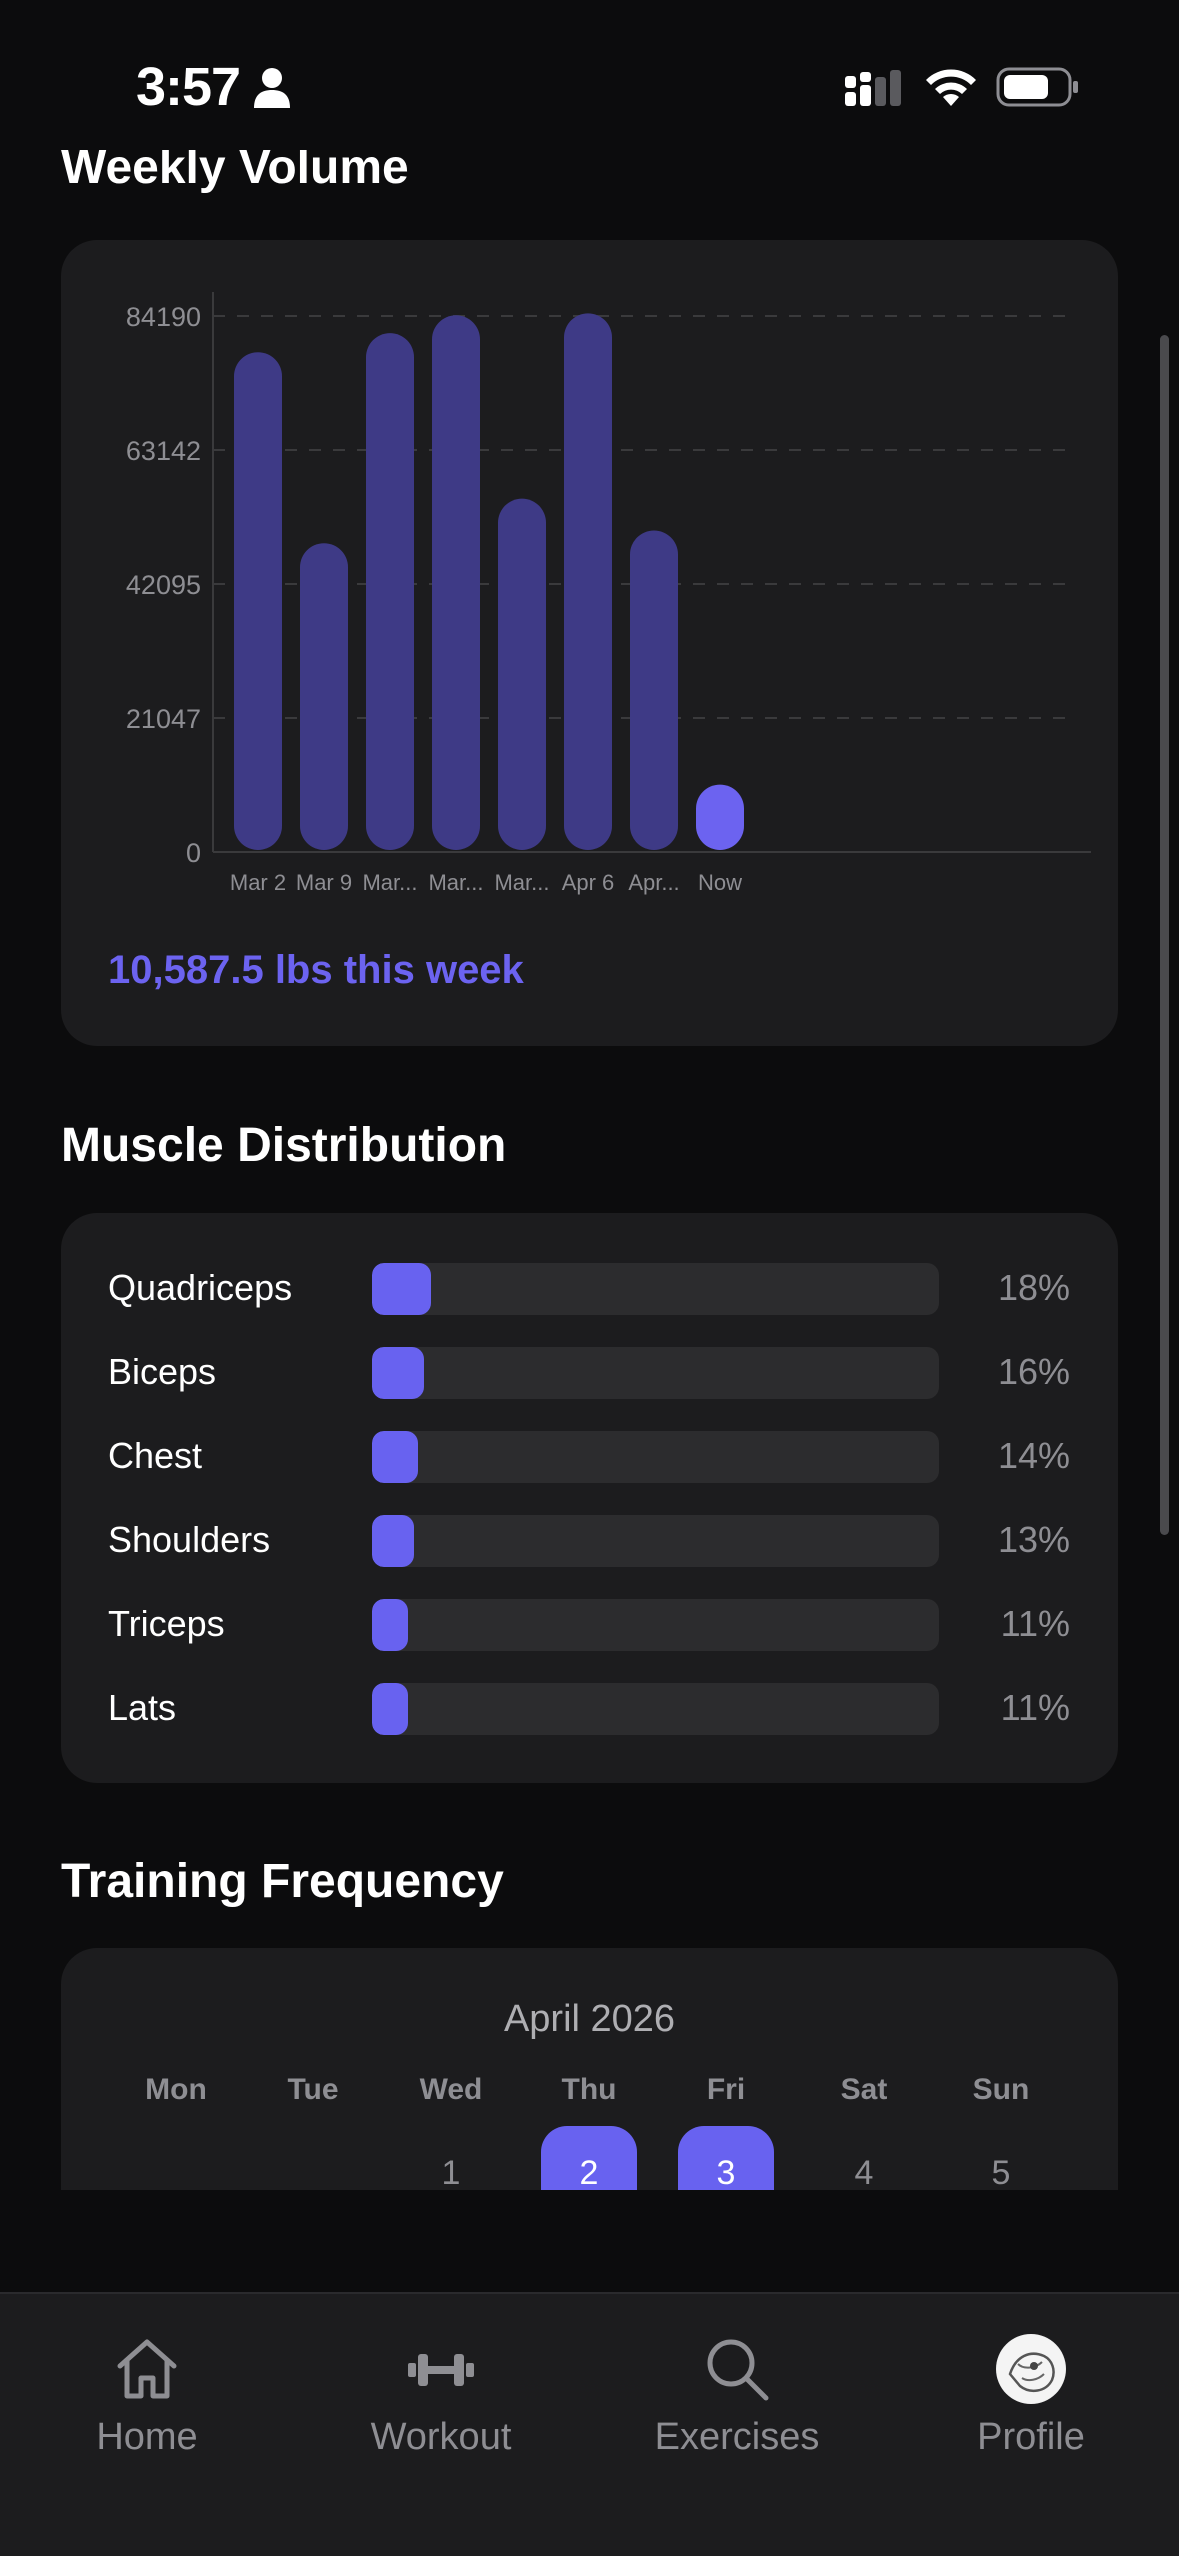 The width and height of the screenshot is (1179, 2556). Describe the element at coordinates (1033, 1287) in the screenshot. I see `muscle-percent: 18%` at that location.